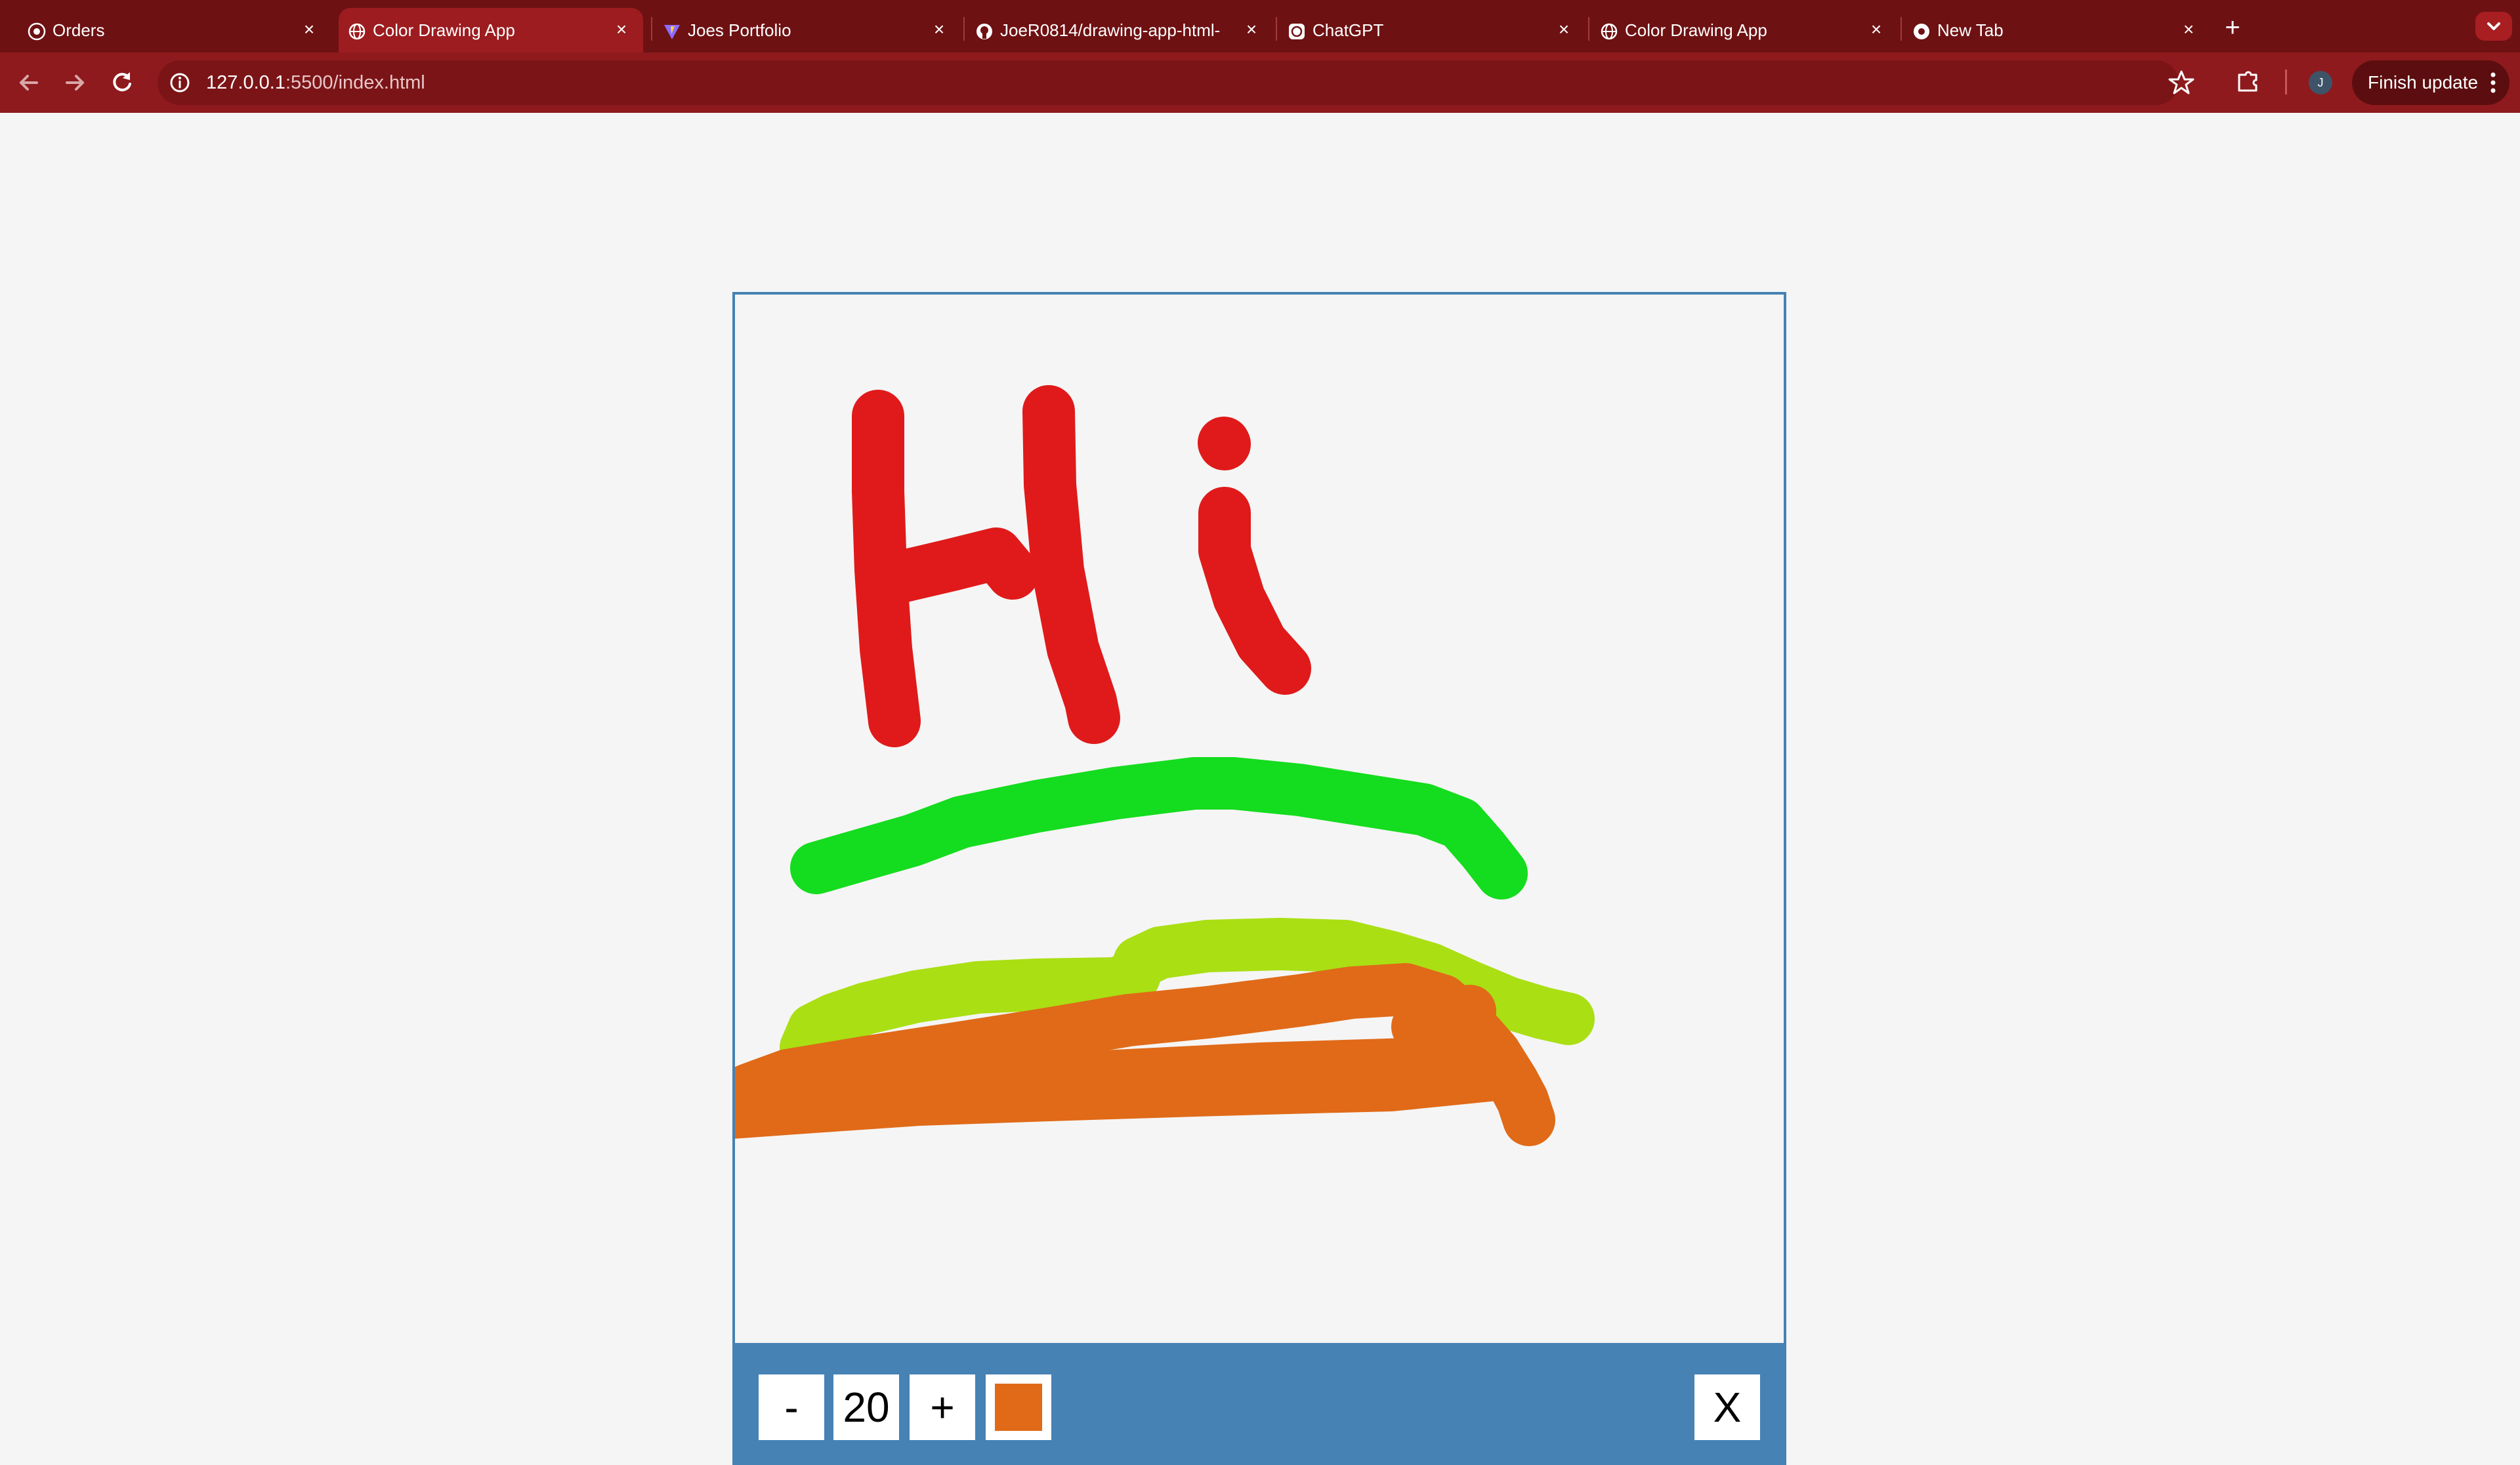  Describe the element at coordinates (1159, 828) in the screenshot. I see `stroke-green` at that location.